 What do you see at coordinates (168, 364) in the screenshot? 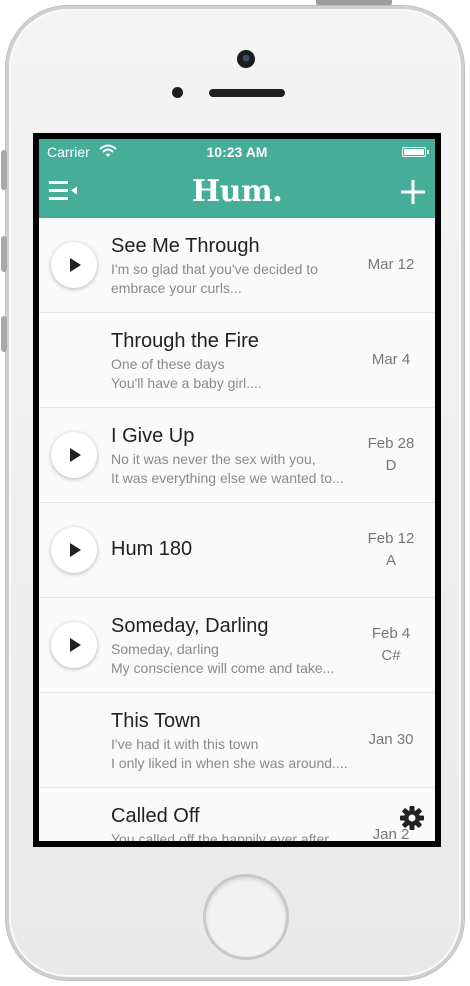
I see `lyric-preview-line: One of these days` at bounding box center [168, 364].